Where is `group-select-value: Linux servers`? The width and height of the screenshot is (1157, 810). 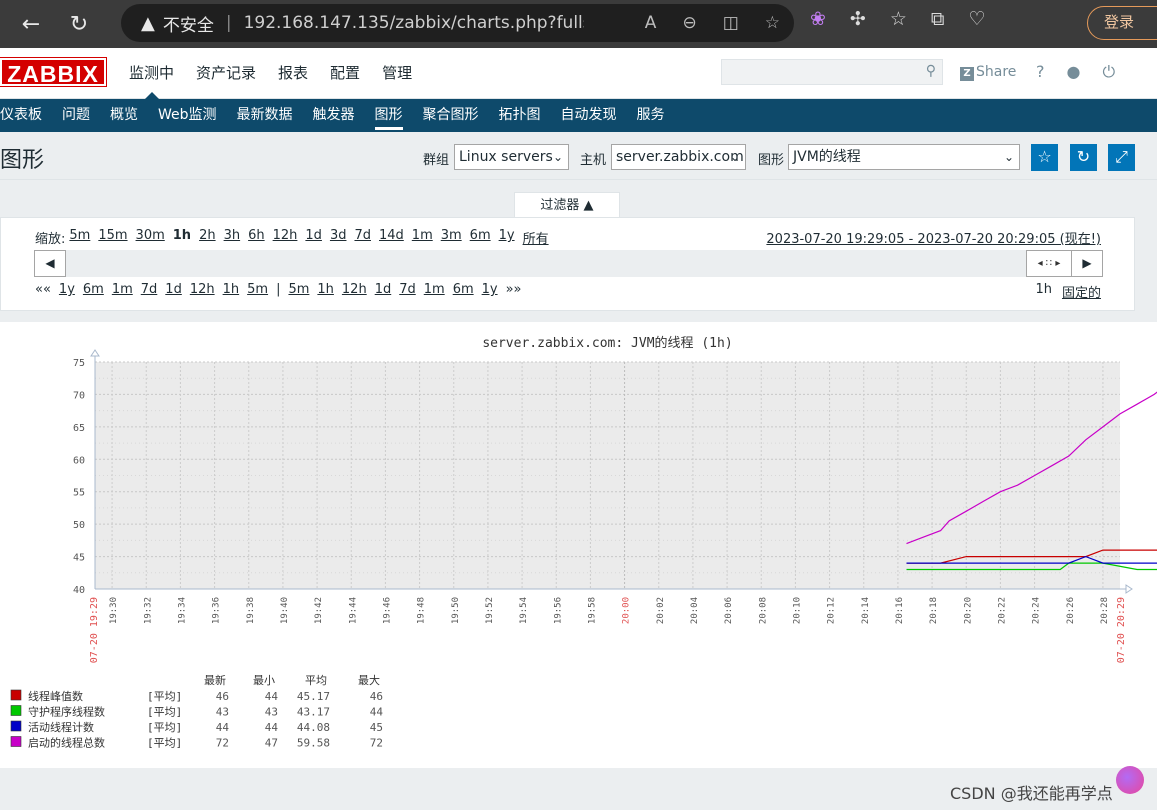
group-select-value: Linux servers is located at coordinates (506, 157).